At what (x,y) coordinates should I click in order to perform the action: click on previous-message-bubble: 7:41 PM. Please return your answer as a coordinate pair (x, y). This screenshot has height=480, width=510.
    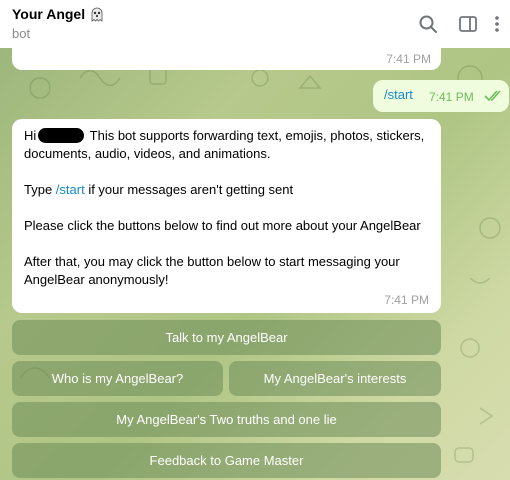
    Looking at the image, I should click on (226, 59).